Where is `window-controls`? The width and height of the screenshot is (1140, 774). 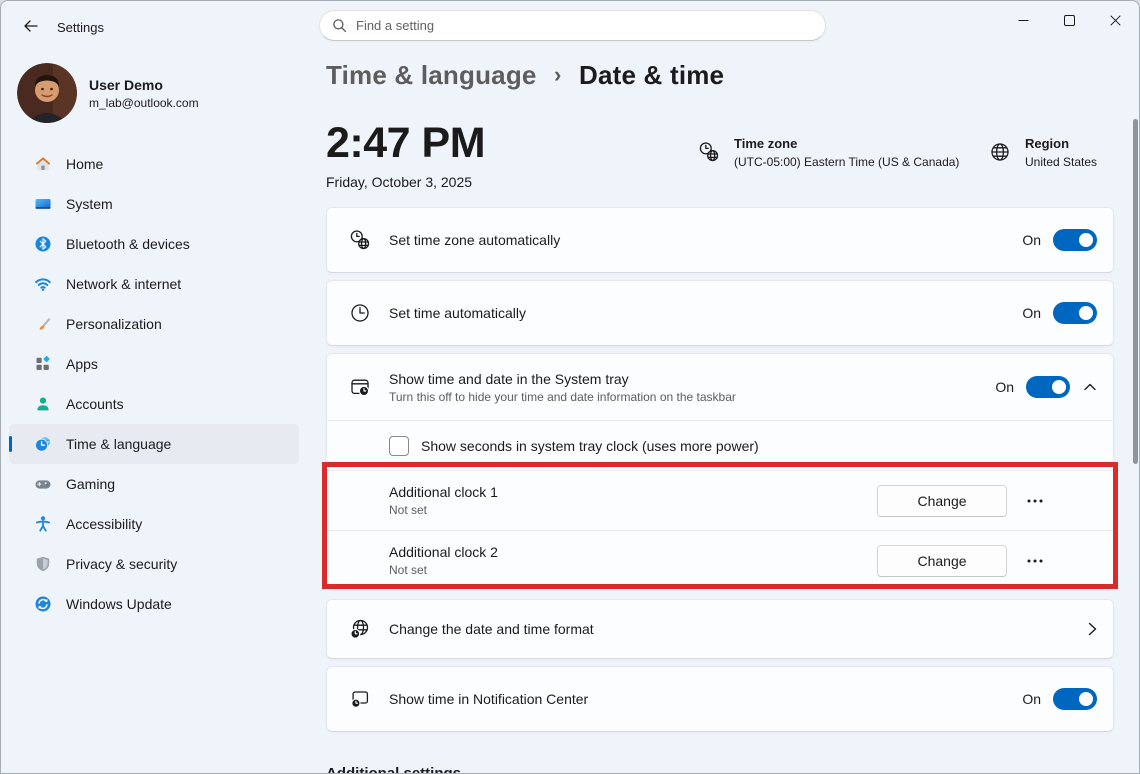
window-controls is located at coordinates (1069, 20).